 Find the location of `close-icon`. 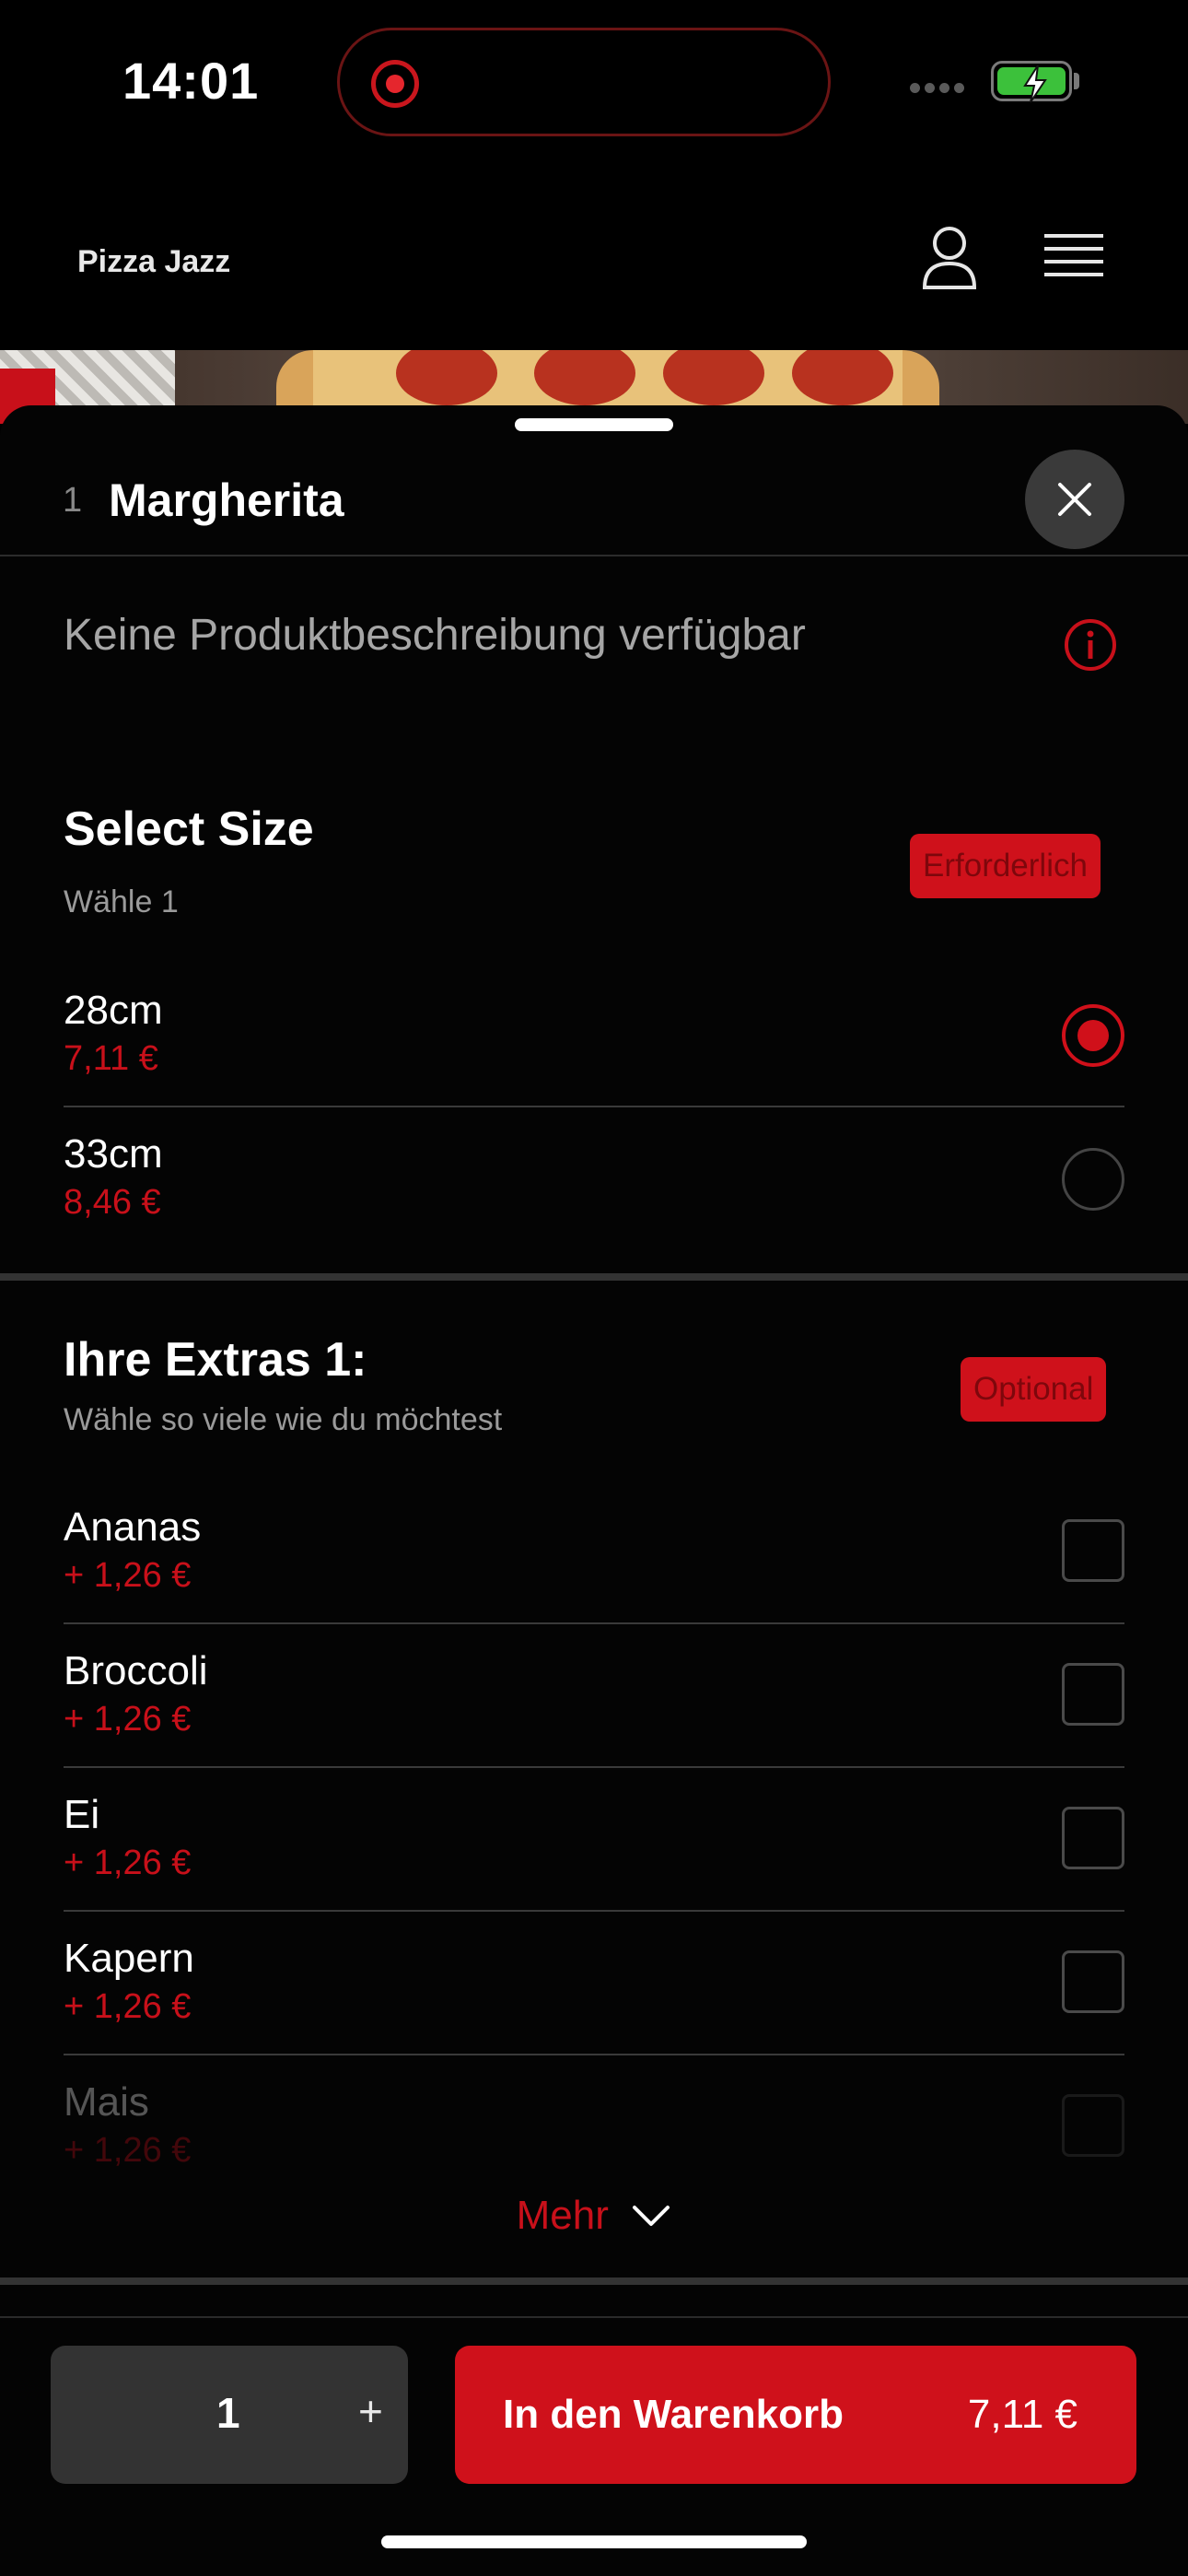

close-icon is located at coordinates (1074, 499).